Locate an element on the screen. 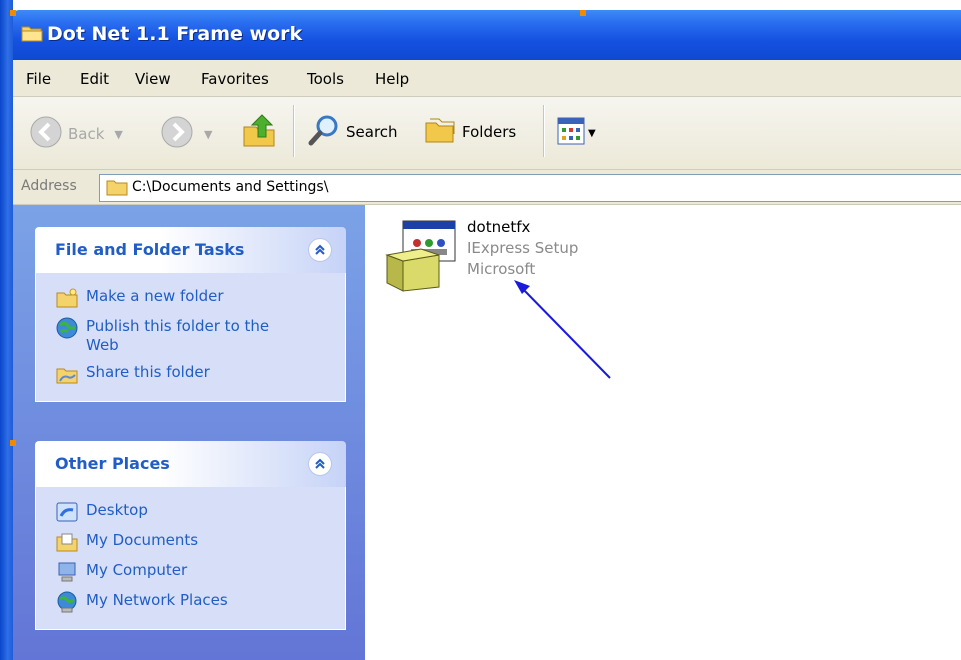  menu-file: File is located at coordinates (38, 79).